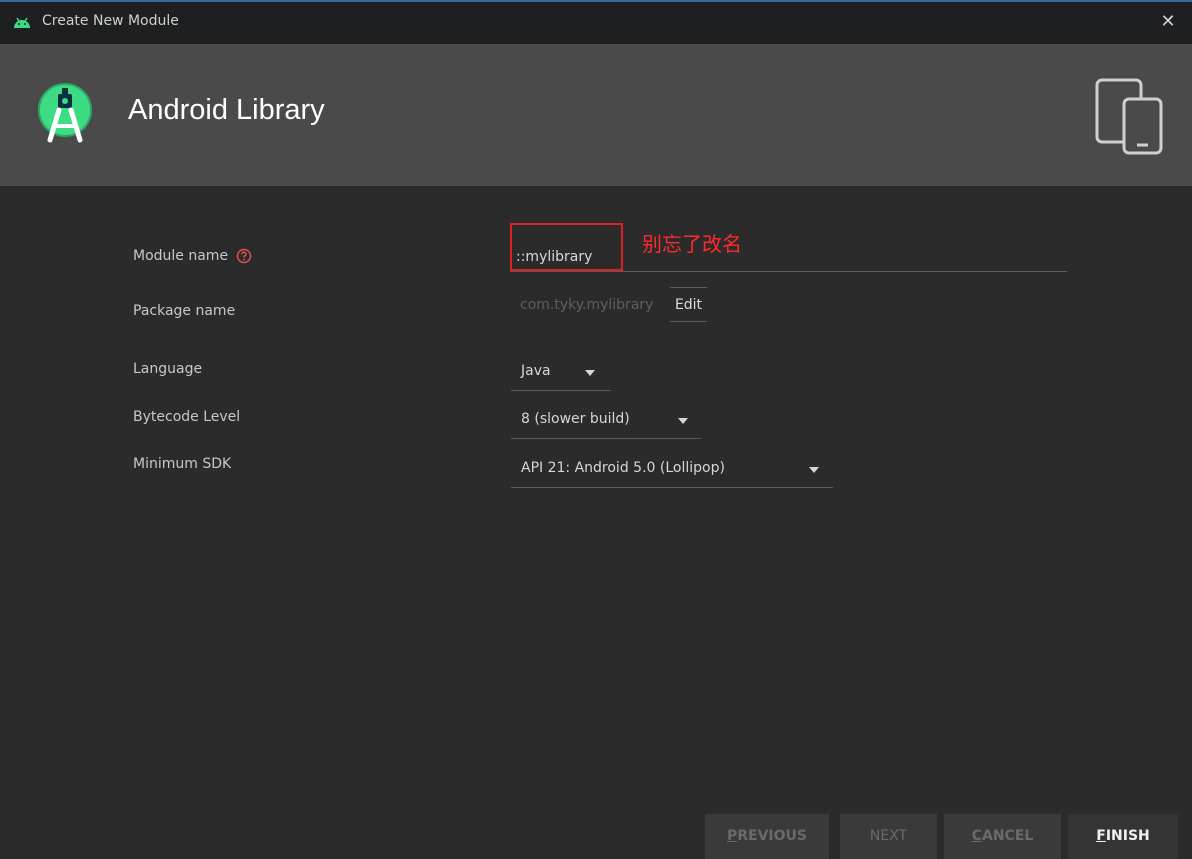 The height and width of the screenshot is (859, 1192). What do you see at coordinates (244, 256) in the screenshot?
I see `help-icon` at bounding box center [244, 256].